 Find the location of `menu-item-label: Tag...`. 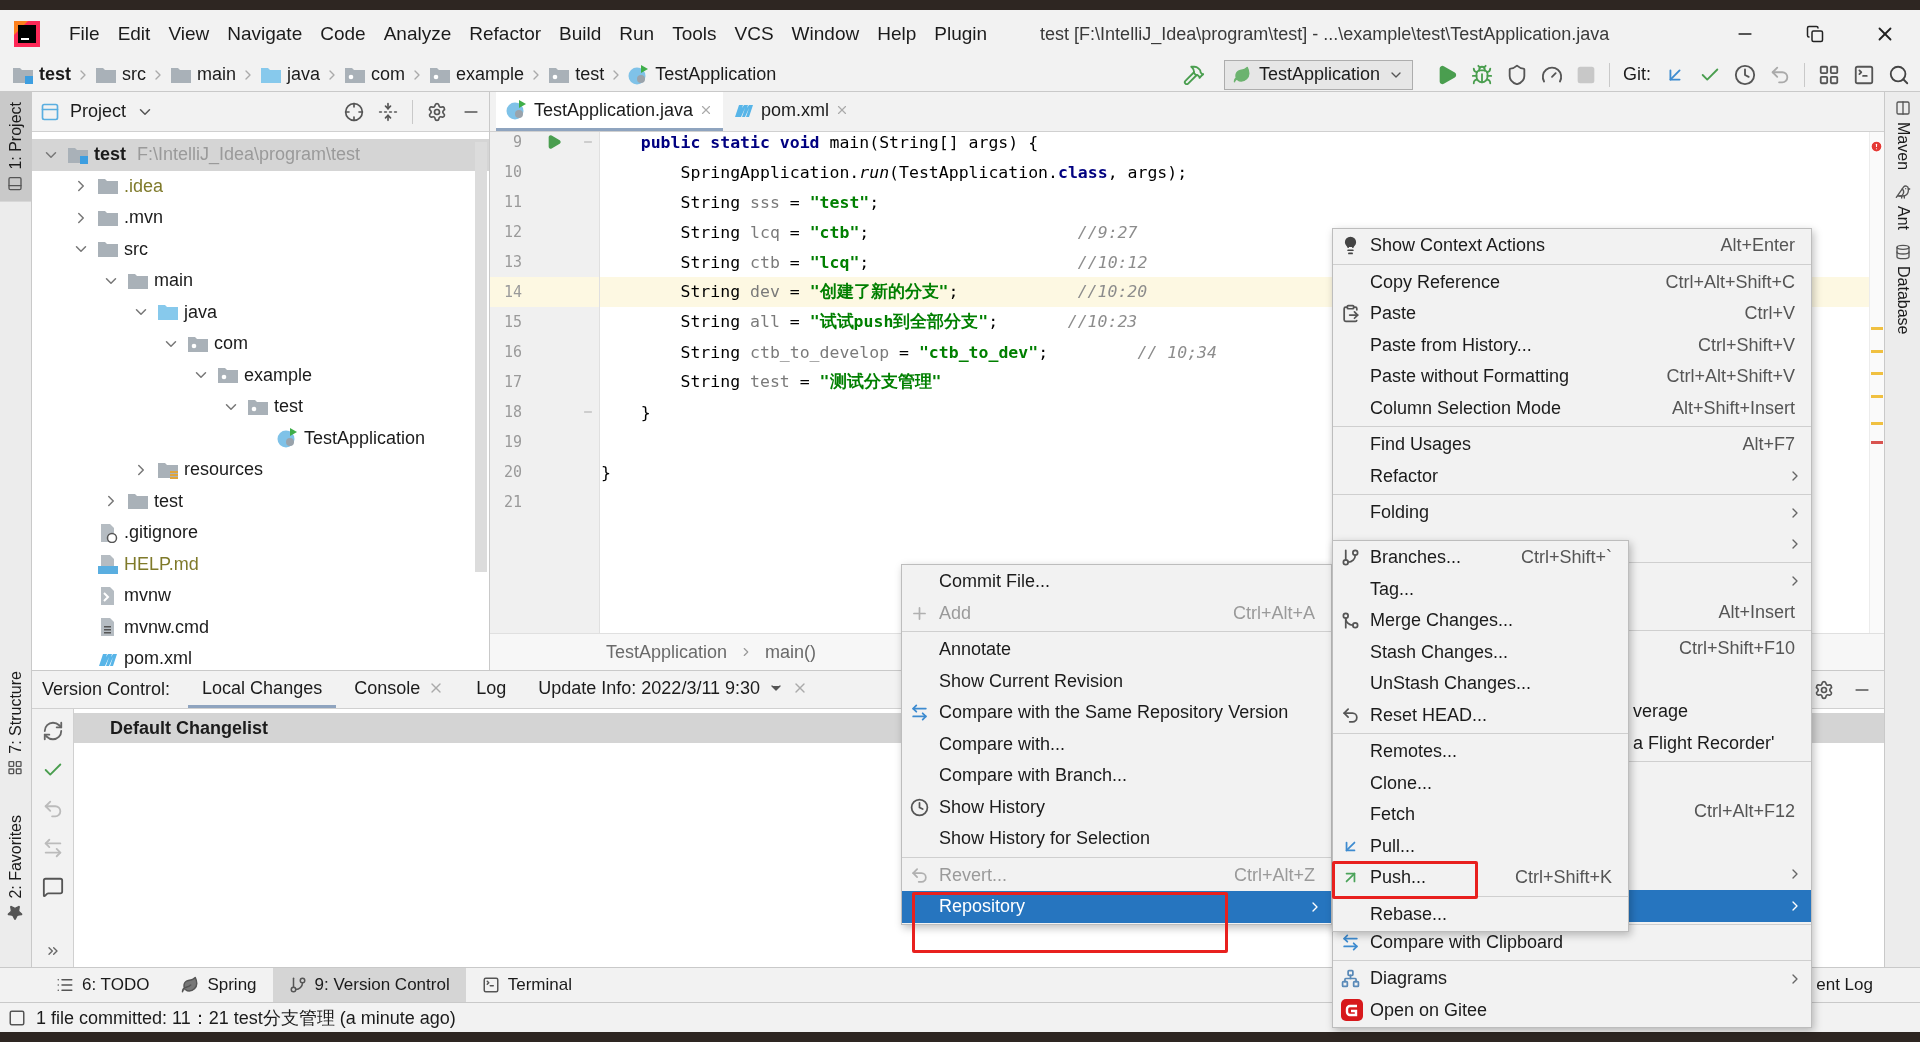

menu-item-label: Tag... is located at coordinates (1393, 589).